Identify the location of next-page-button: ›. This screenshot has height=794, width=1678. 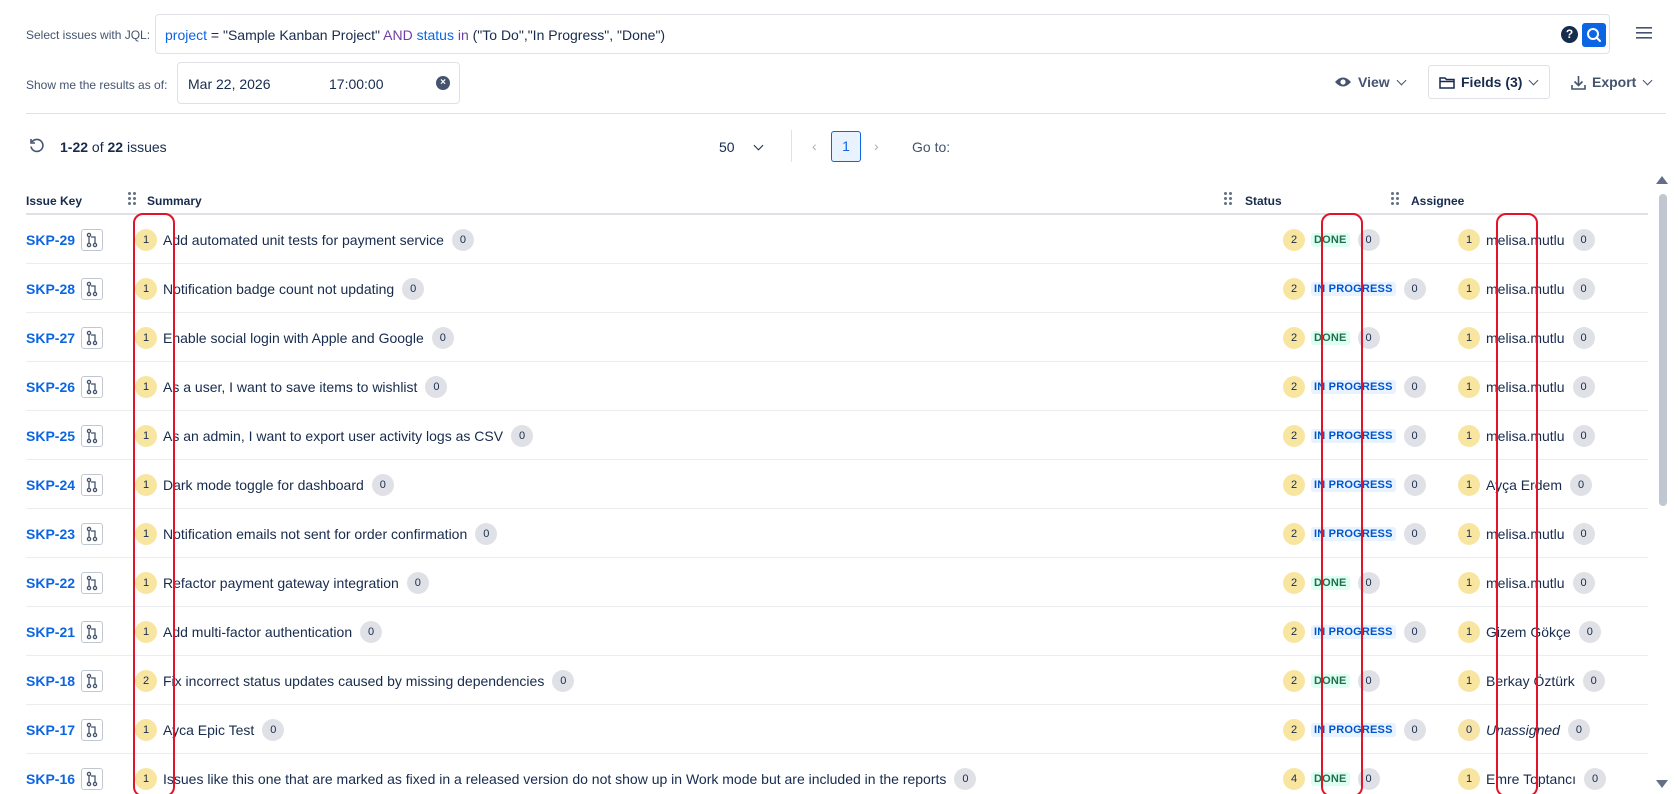
(876, 146).